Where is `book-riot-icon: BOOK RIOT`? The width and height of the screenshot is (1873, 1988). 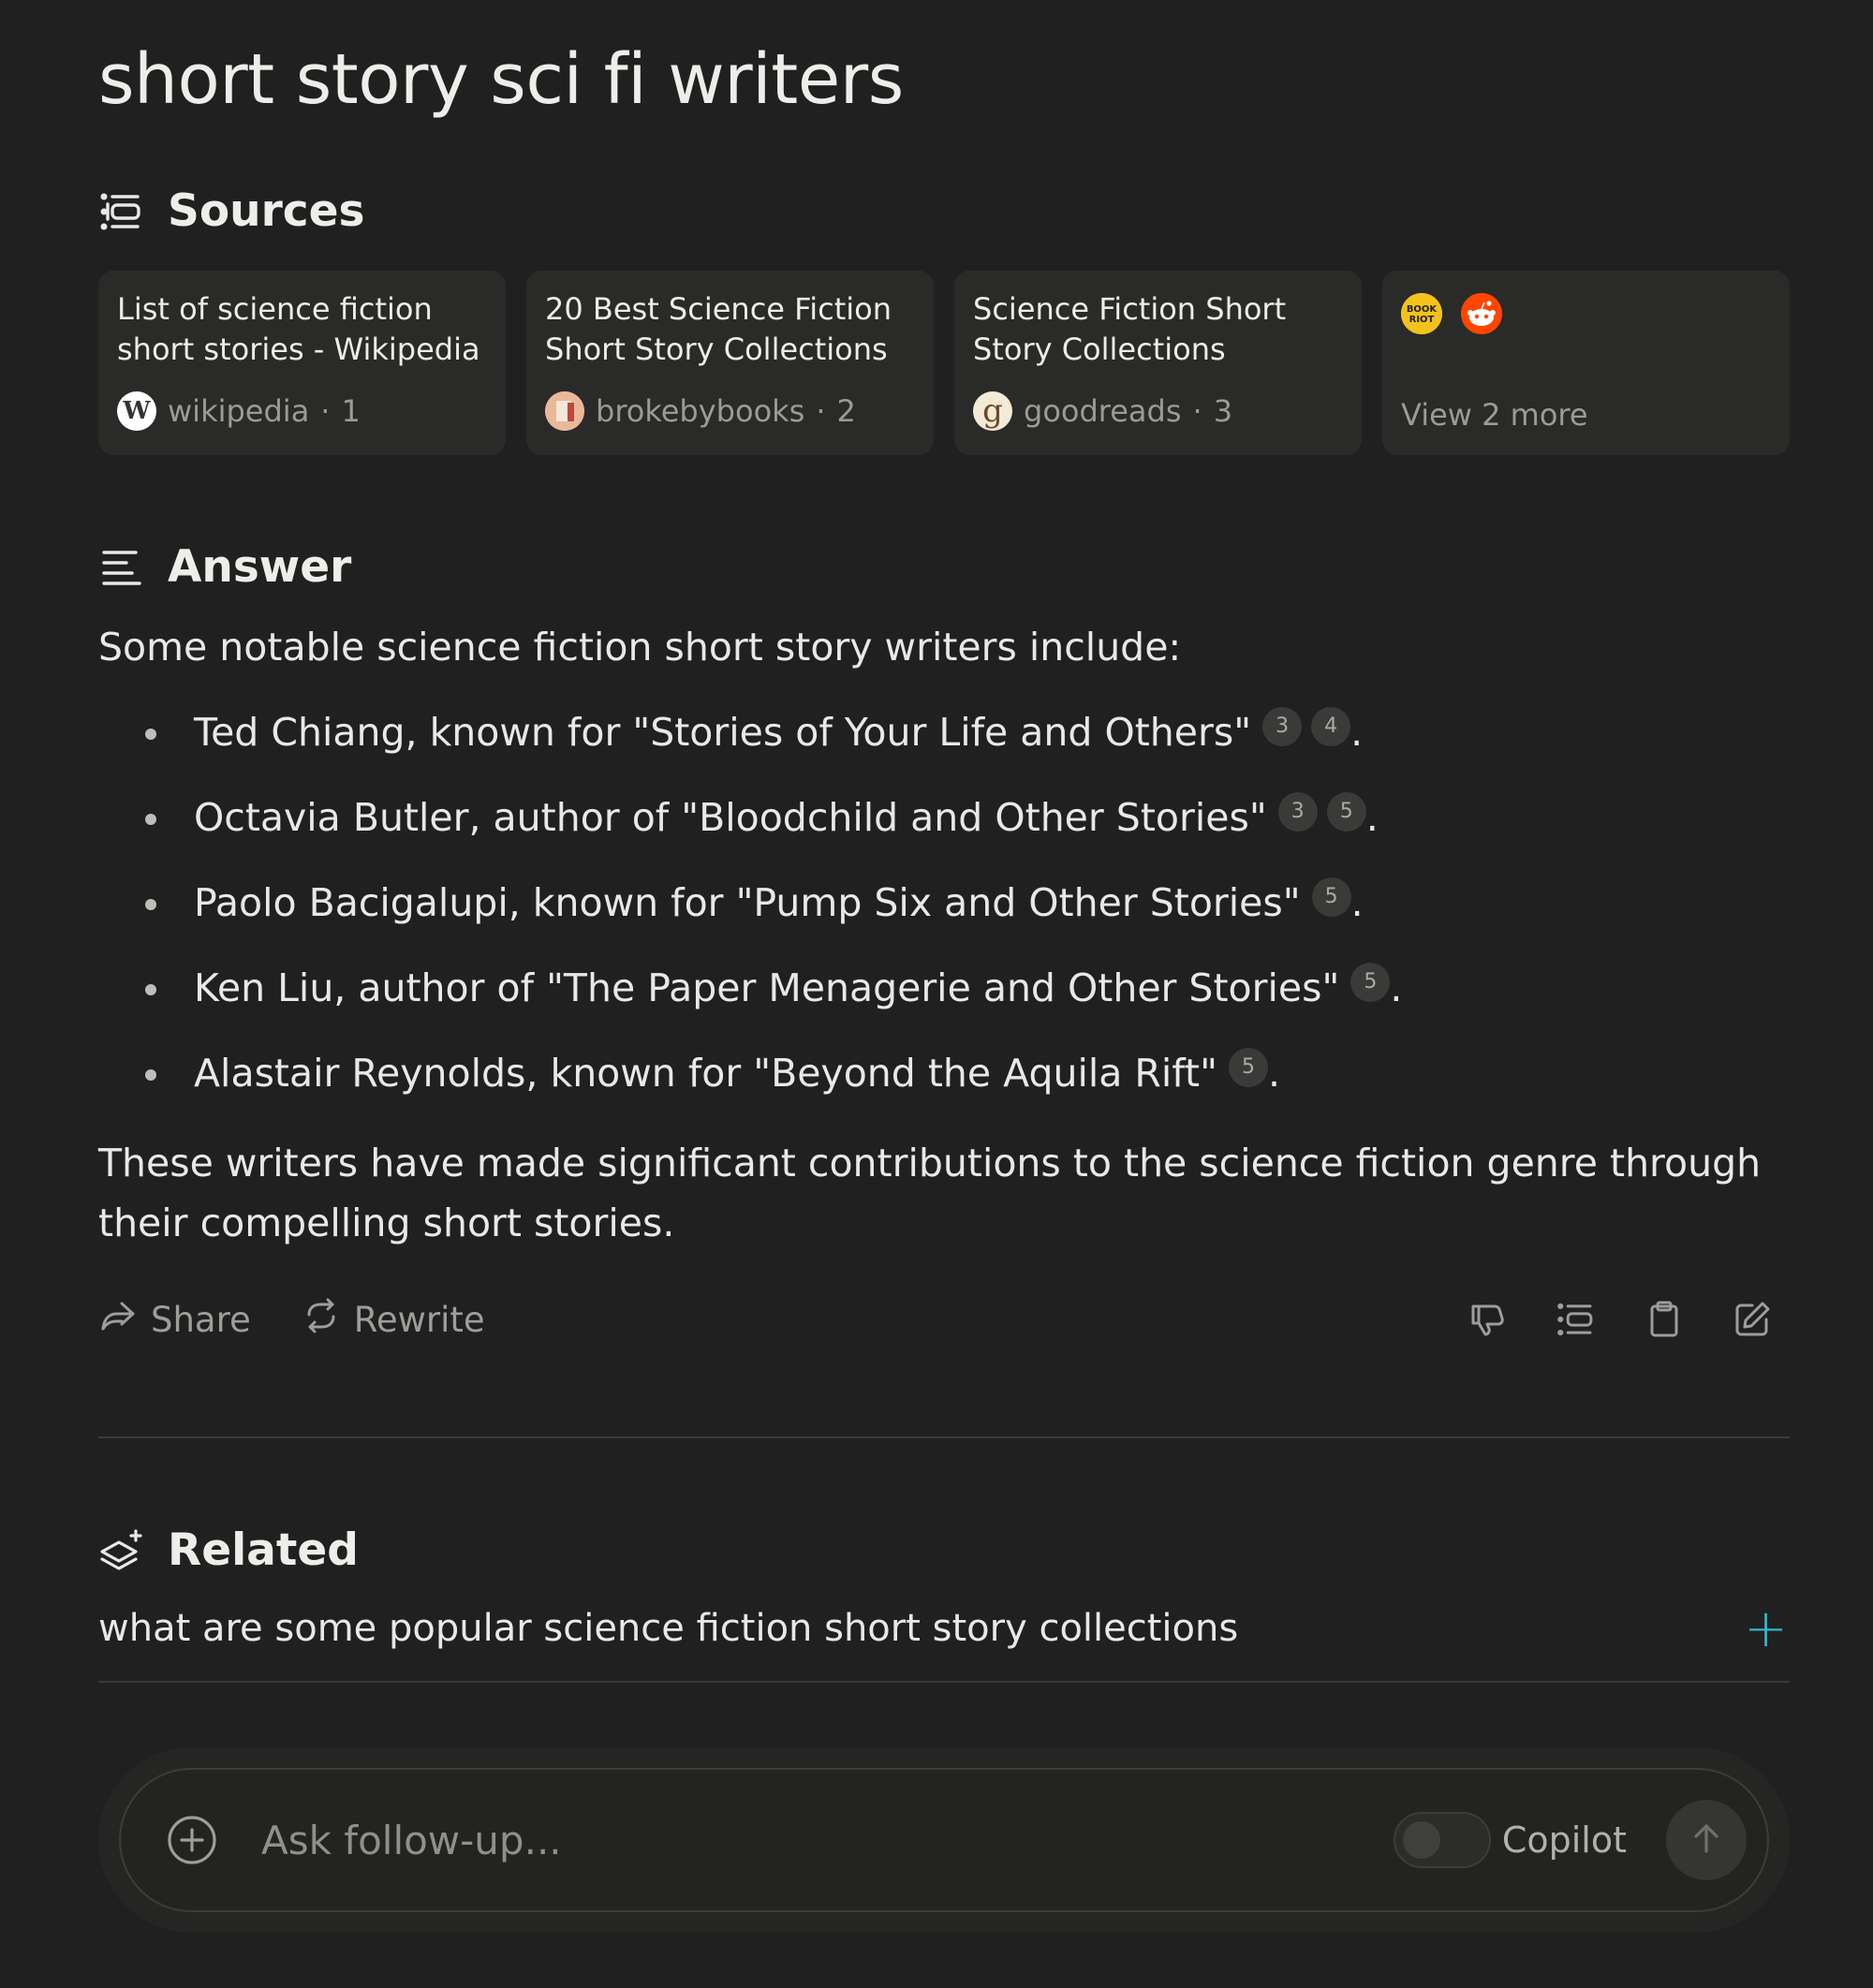 book-riot-icon: BOOK RIOT is located at coordinates (1421, 313).